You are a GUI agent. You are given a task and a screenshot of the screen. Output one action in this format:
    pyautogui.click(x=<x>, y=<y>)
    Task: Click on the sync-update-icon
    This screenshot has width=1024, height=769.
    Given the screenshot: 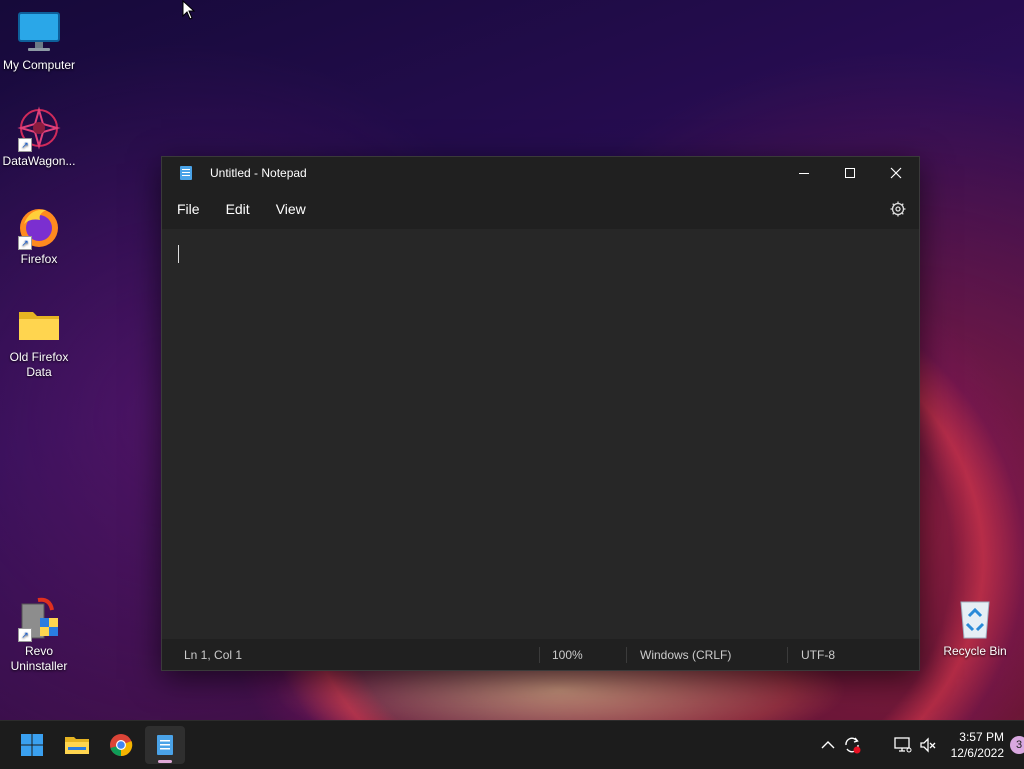 What is the action you would take?
    pyautogui.click(x=852, y=745)
    